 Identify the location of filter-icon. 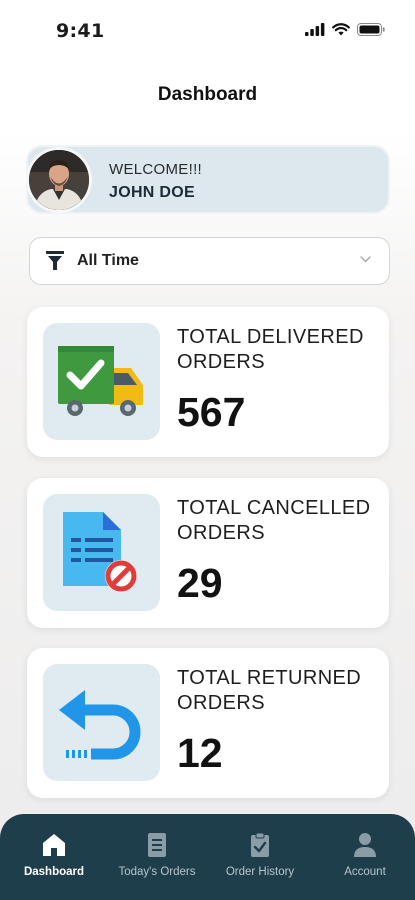
(55, 260).